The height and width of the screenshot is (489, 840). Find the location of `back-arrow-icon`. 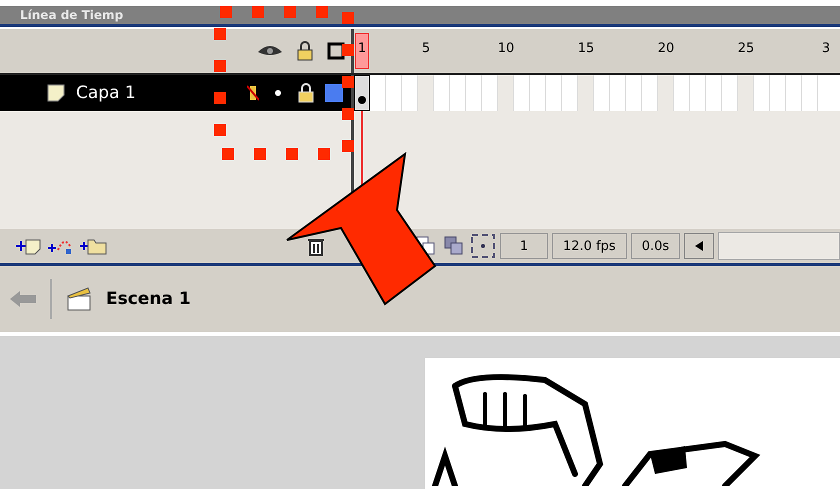

back-arrow-icon is located at coordinates (23, 299).